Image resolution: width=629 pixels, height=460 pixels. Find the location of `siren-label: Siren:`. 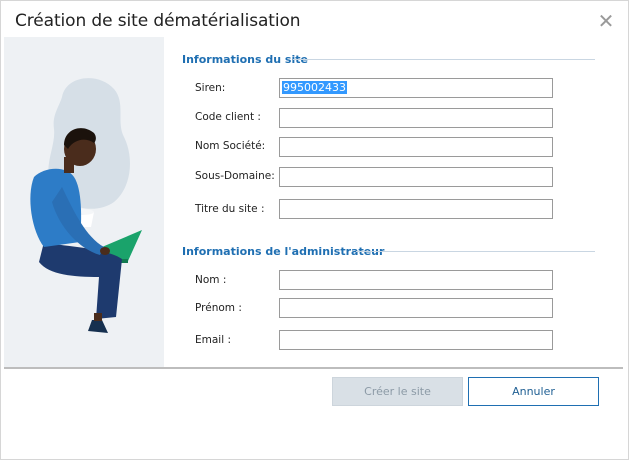

siren-label: Siren: is located at coordinates (210, 88).